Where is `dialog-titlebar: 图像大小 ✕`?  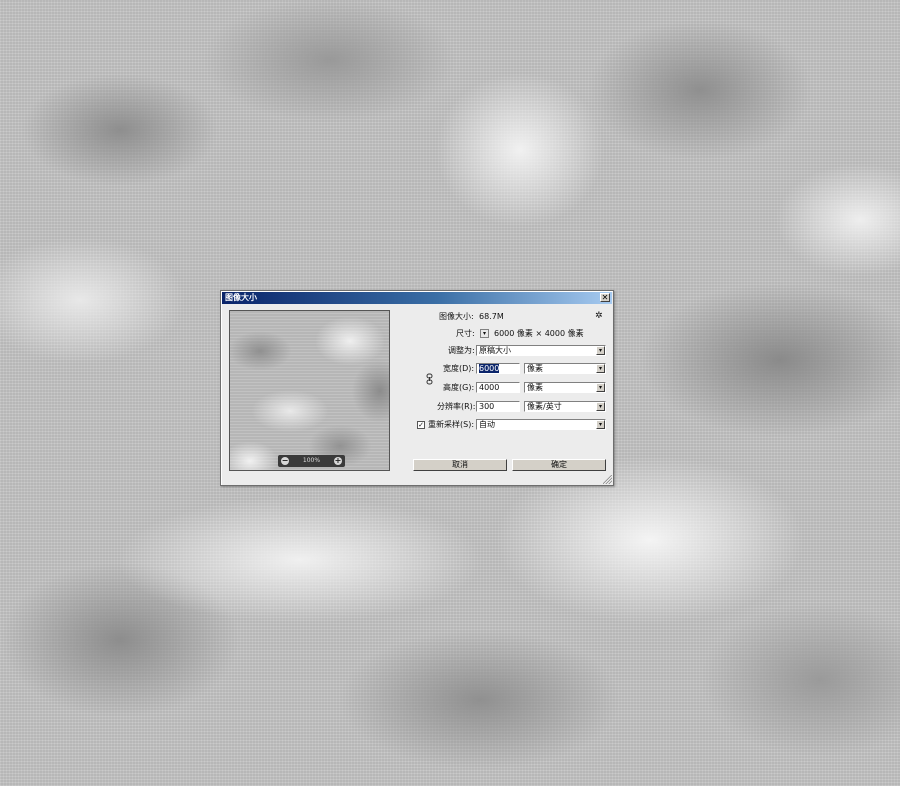
dialog-titlebar: 图像大小 ✕ is located at coordinates (417, 298).